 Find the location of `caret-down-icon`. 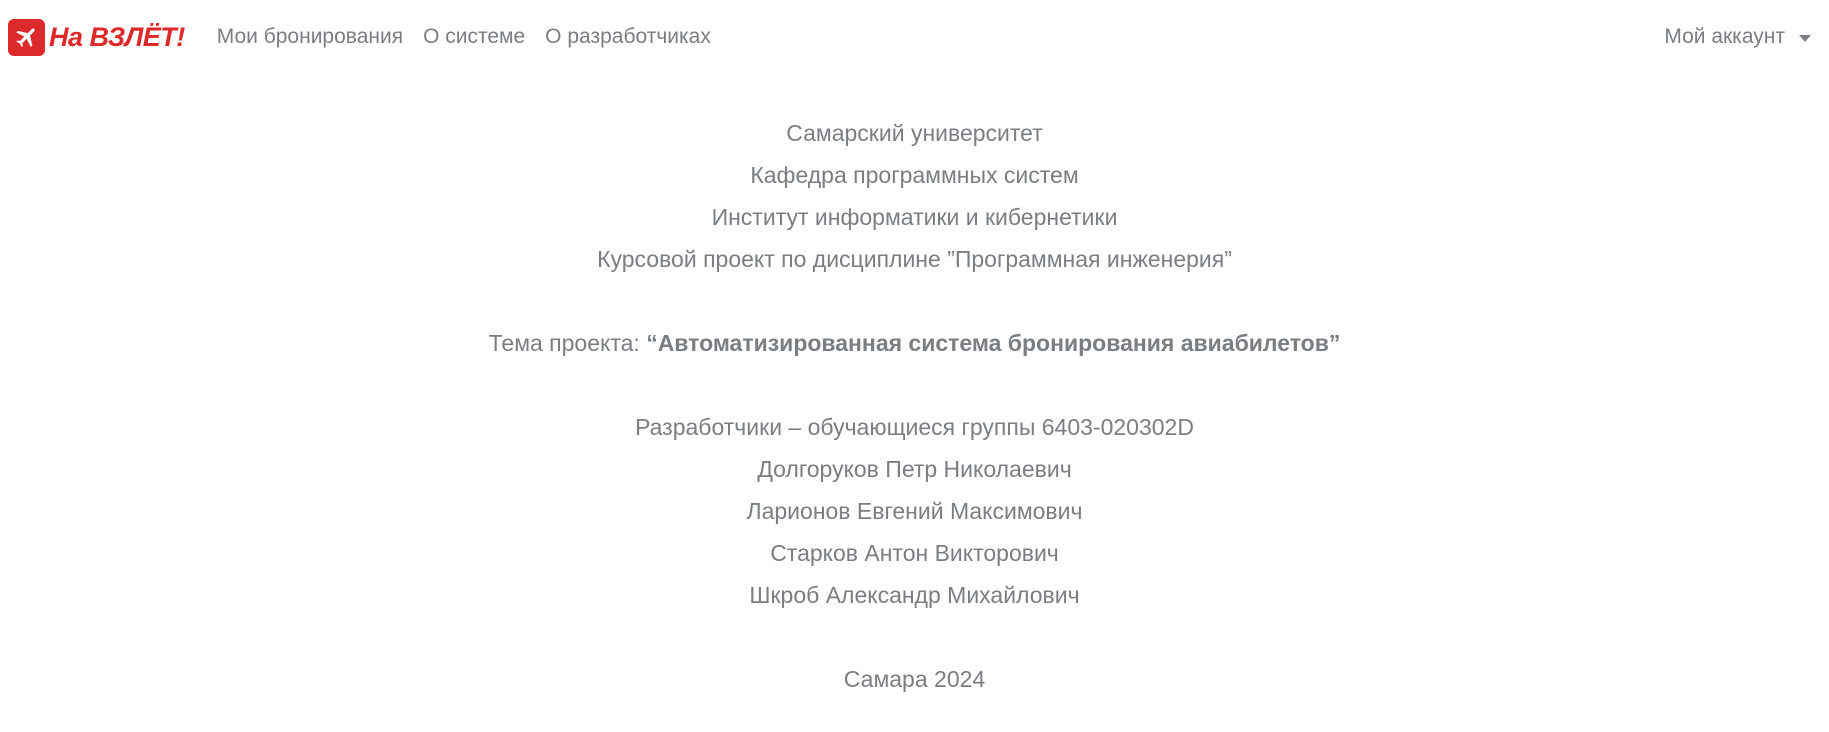

caret-down-icon is located at coordinates (1805, 38).